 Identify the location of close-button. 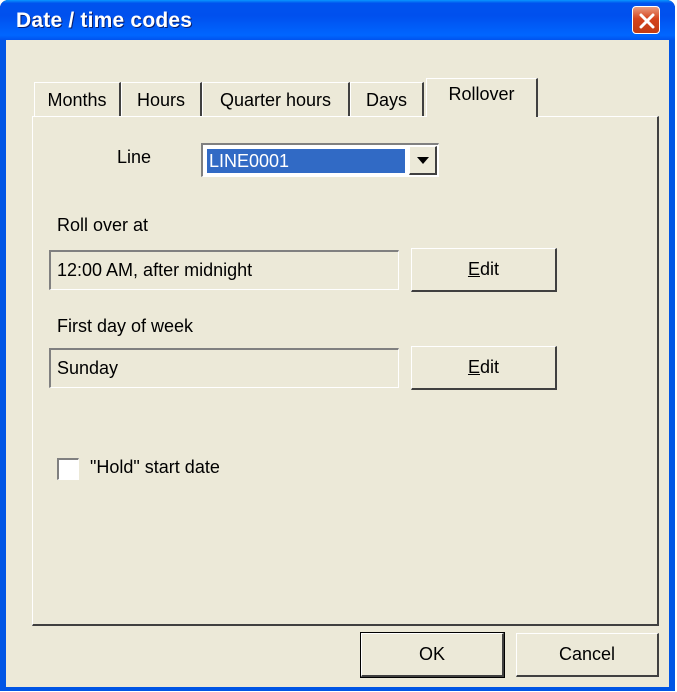
(646, 20).